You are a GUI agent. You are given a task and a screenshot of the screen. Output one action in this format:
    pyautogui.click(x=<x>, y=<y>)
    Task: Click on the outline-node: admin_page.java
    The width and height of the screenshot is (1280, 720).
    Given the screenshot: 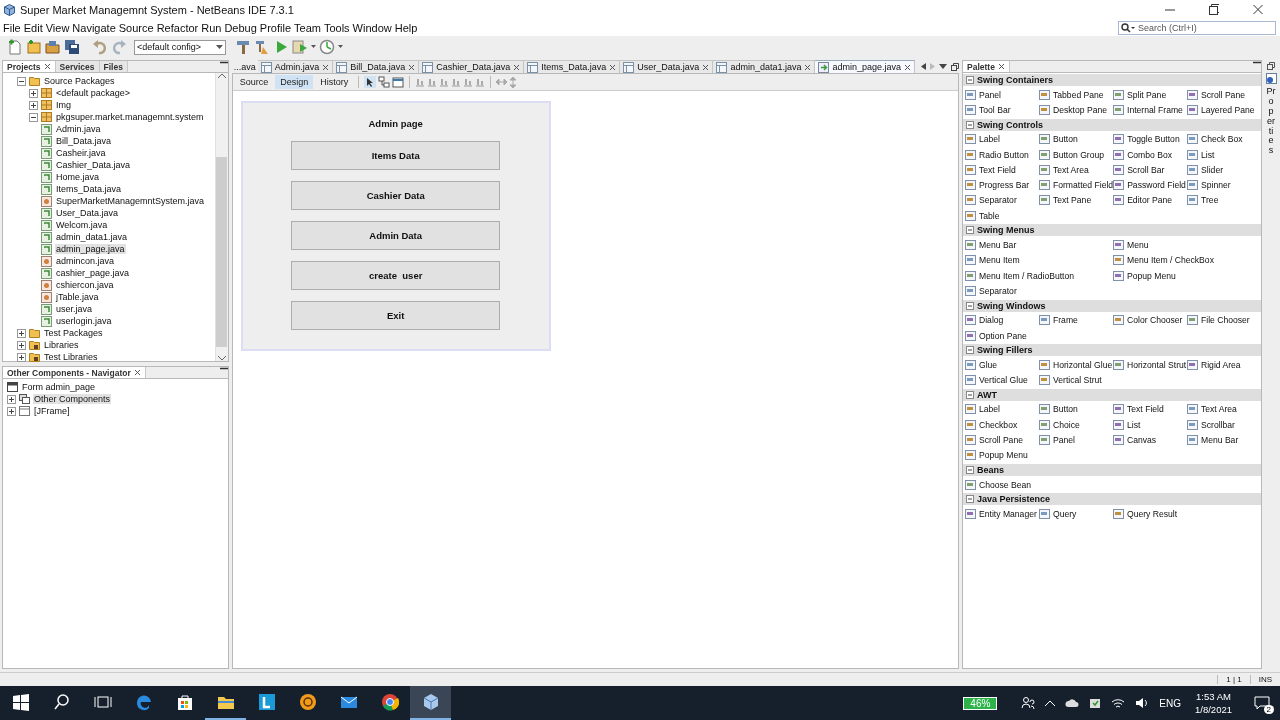 What is the action you would take?
    pyautogui.click(x=90, y=249)
    